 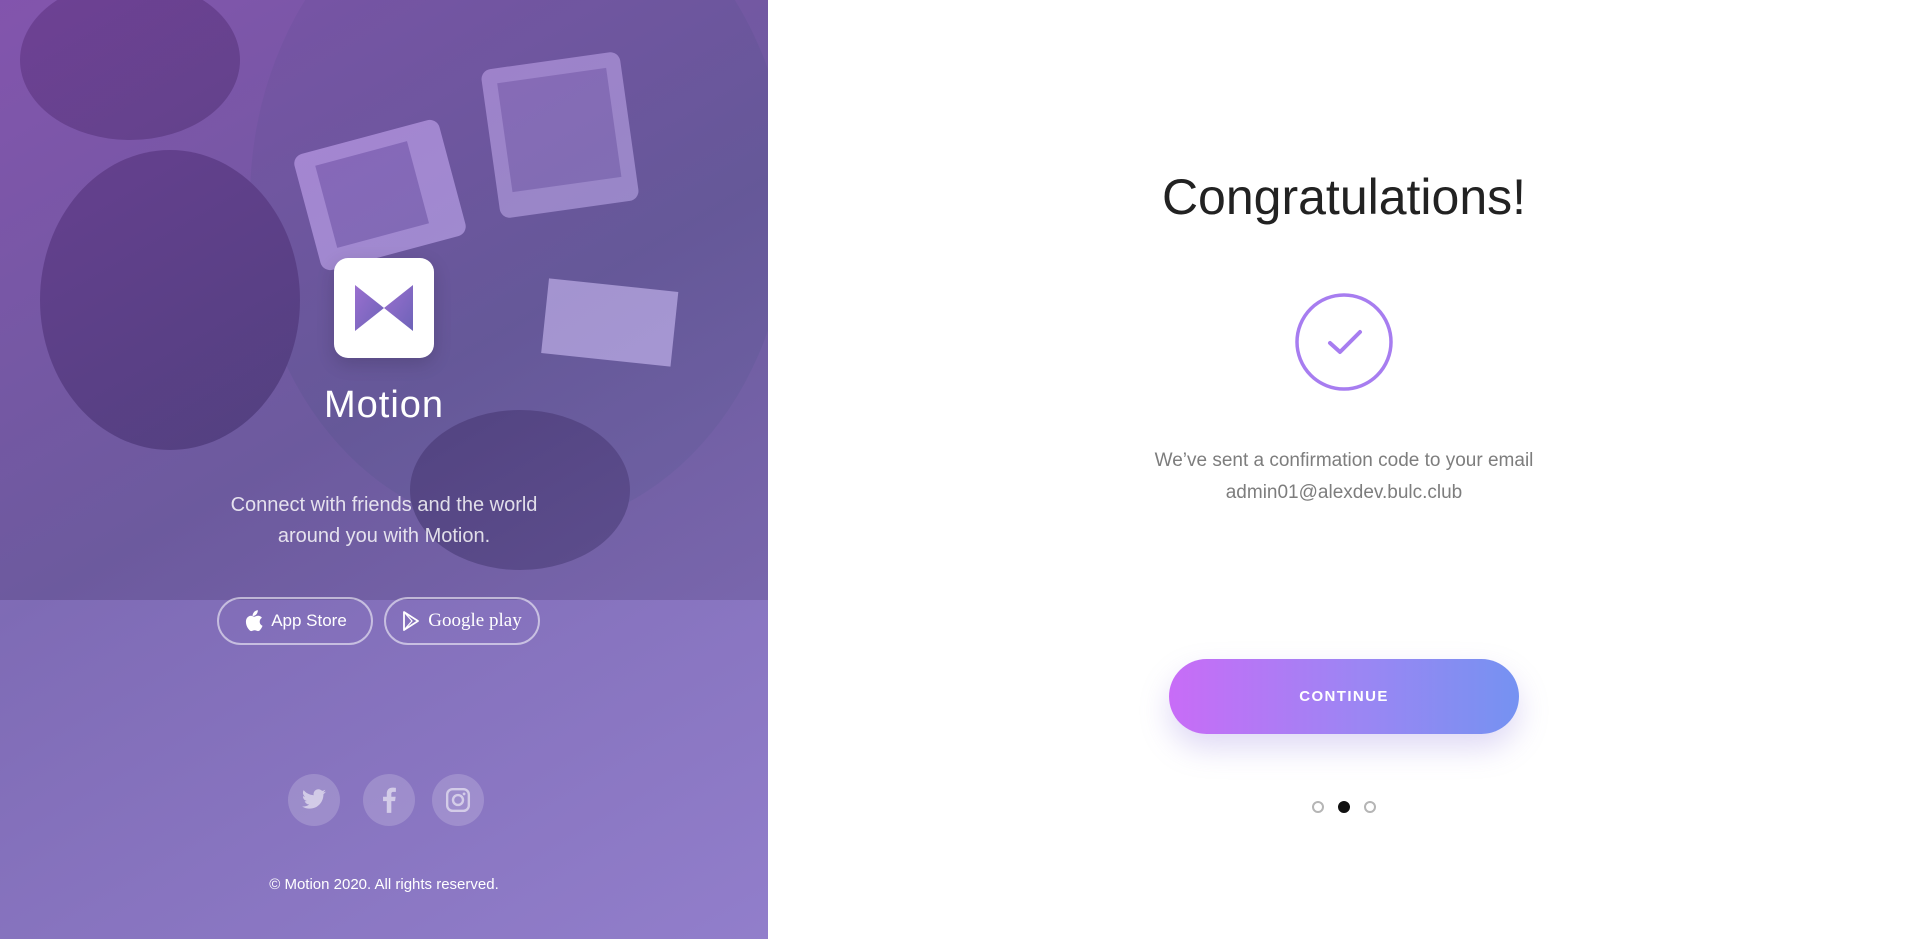 What do you see at coordinates (309, 620) in the screenshot?
I see `app-store-label: App Store` at bounding box center [309, 620].